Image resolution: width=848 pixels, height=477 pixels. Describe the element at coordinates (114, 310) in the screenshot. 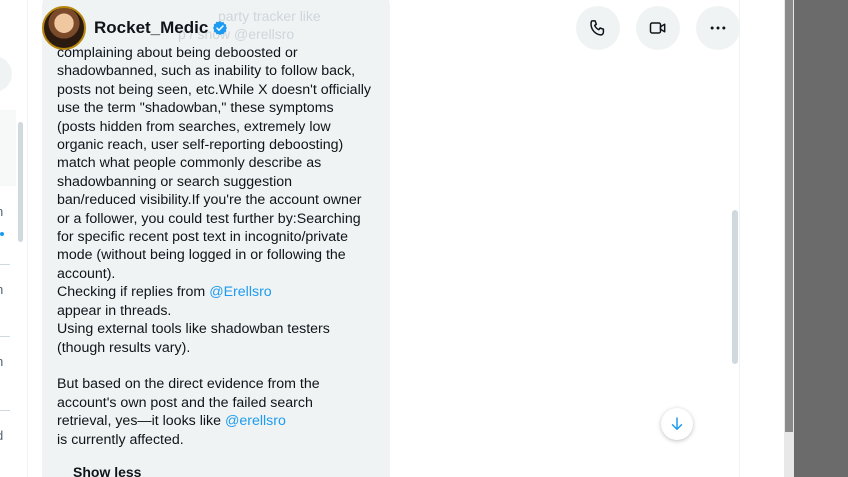

I see `message-line: appear in threads.` at that location.